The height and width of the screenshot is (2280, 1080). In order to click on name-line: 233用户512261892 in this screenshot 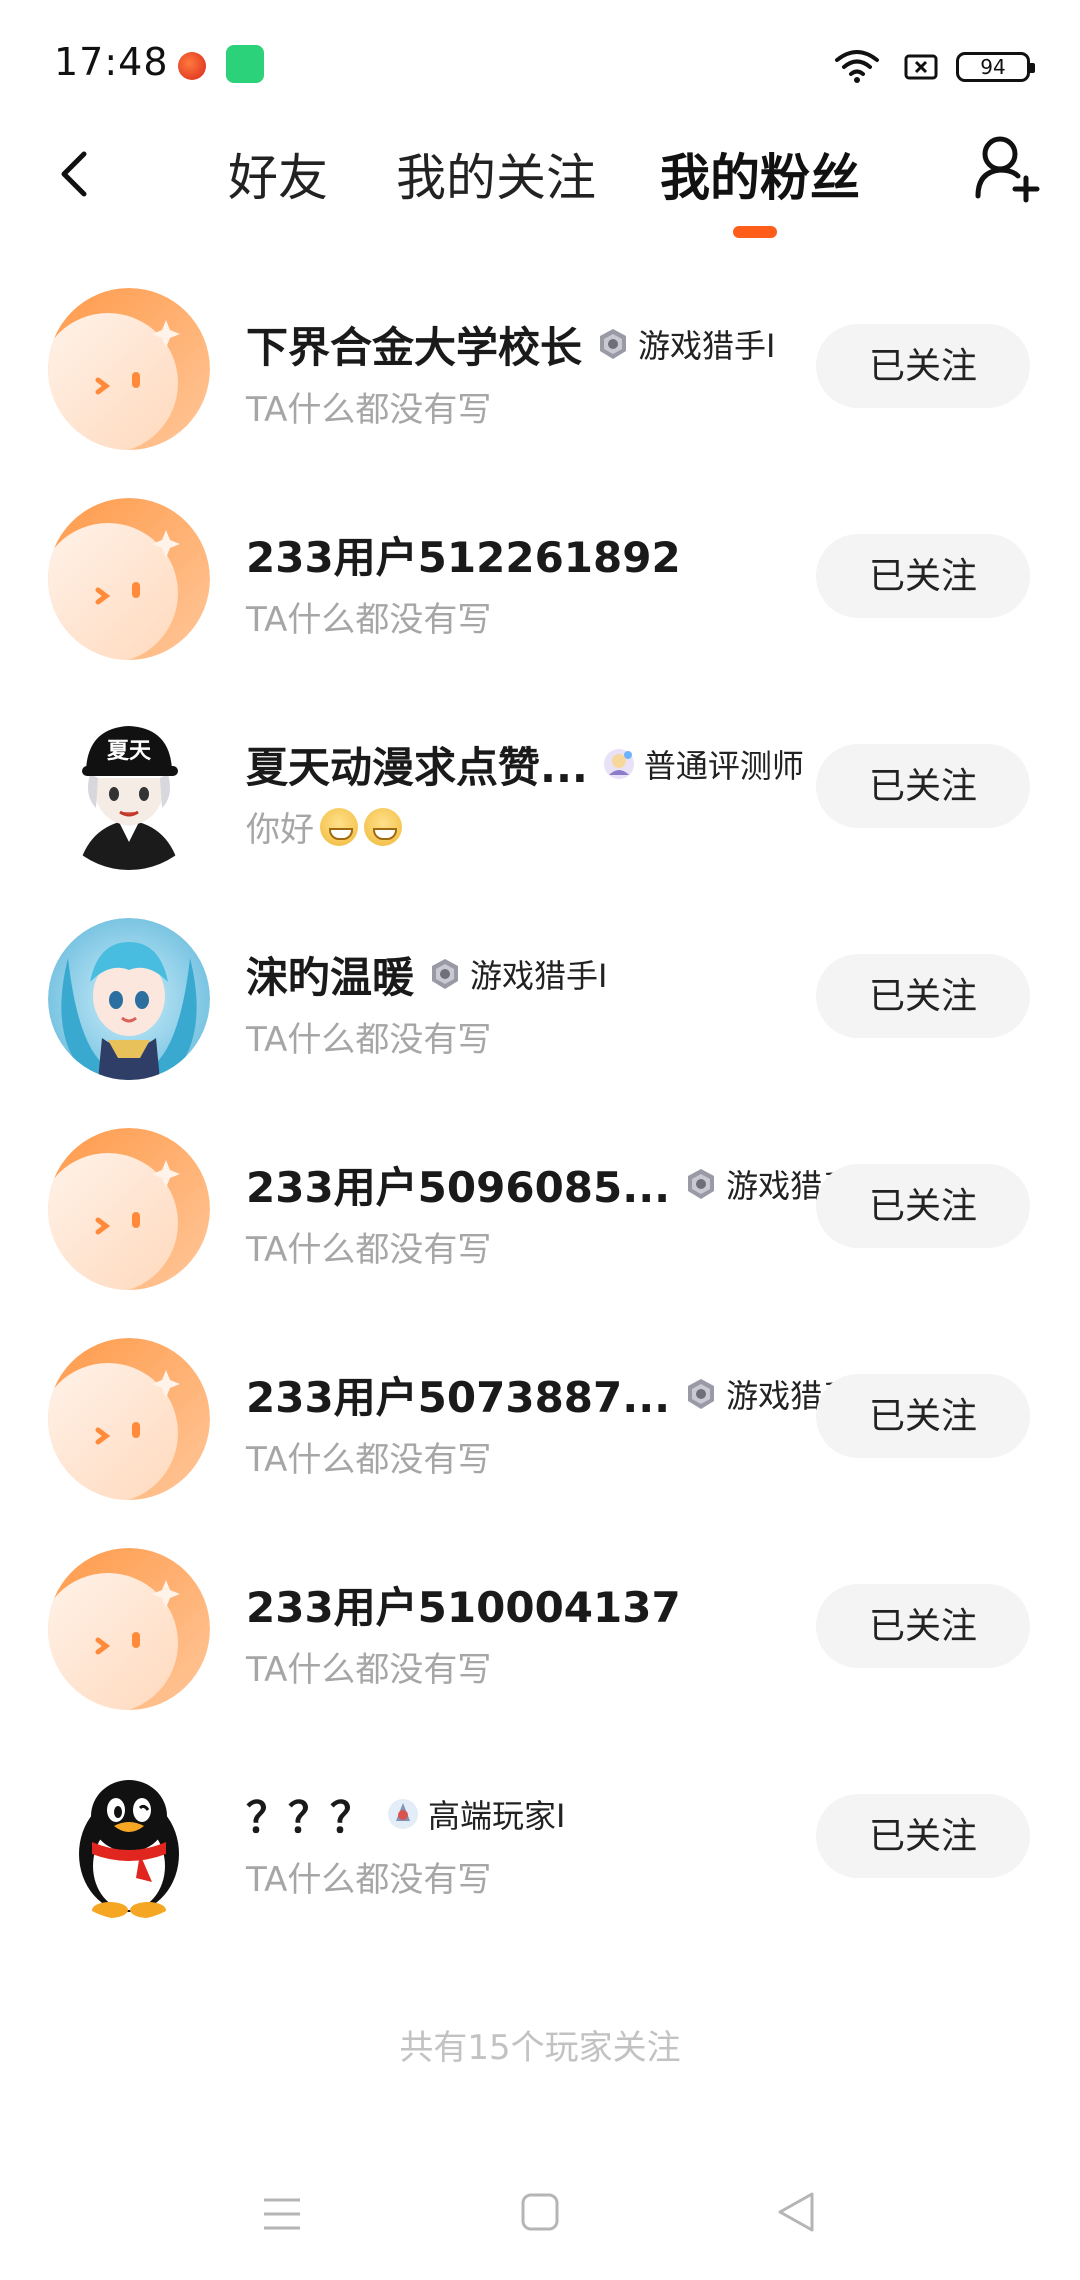, I will do `click(463, 554)`.